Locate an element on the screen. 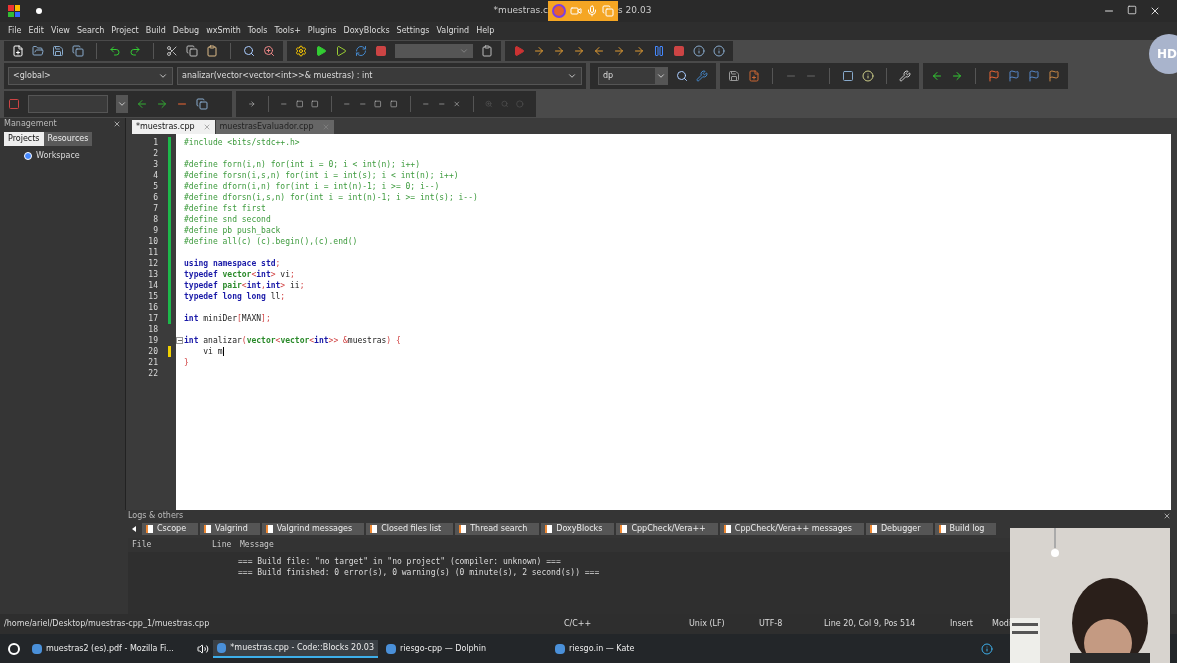  taskbar-item: riesgo-cpp — Dolphin is located at coordinates (464, 648).